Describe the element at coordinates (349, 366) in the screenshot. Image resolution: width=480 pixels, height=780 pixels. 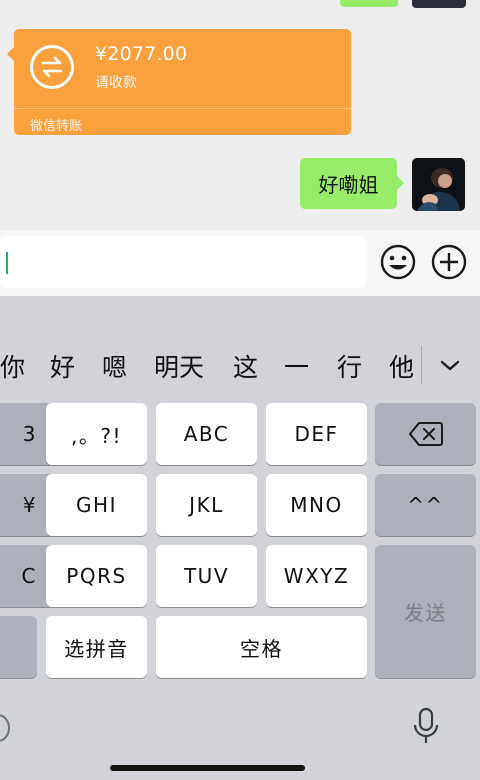
I see `candidate-word: 行` at that location.